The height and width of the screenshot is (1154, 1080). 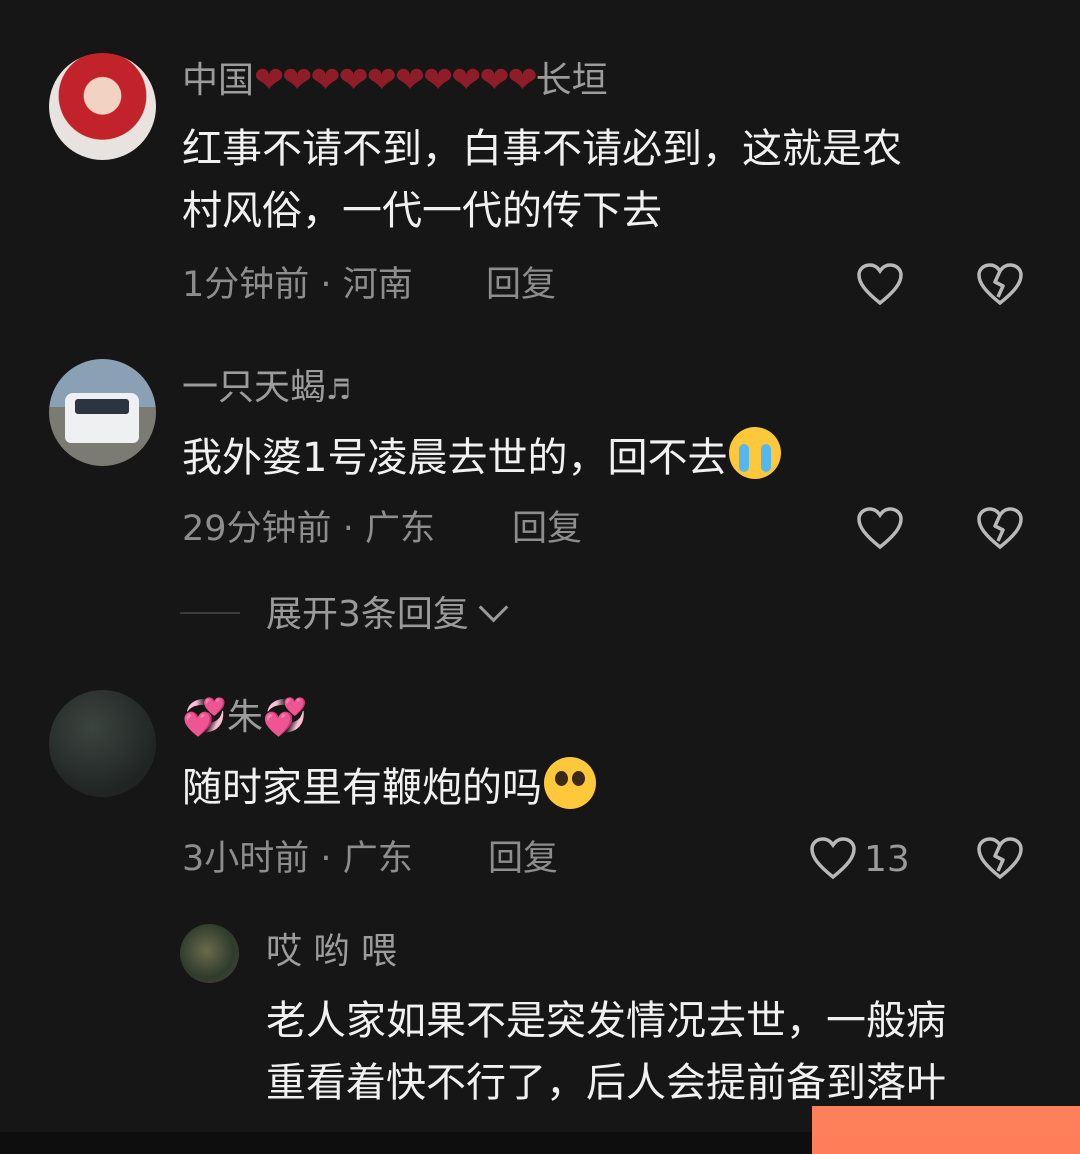 I want to click on comment-text: 老人家如果不是突发情况去世，一般病 重看着快不行了，后人会提前备到落叶, so click(x=606, y=1052).